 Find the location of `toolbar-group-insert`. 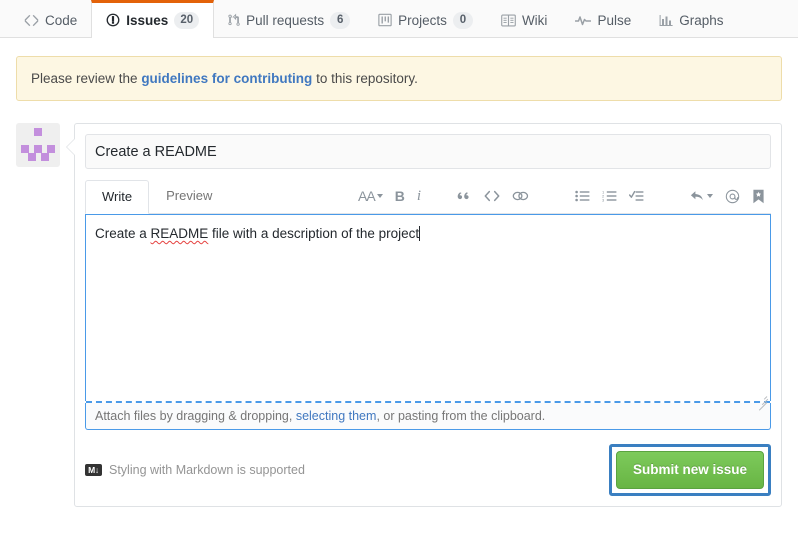

toolbar-group-insert is located at coordinates (493, 196).